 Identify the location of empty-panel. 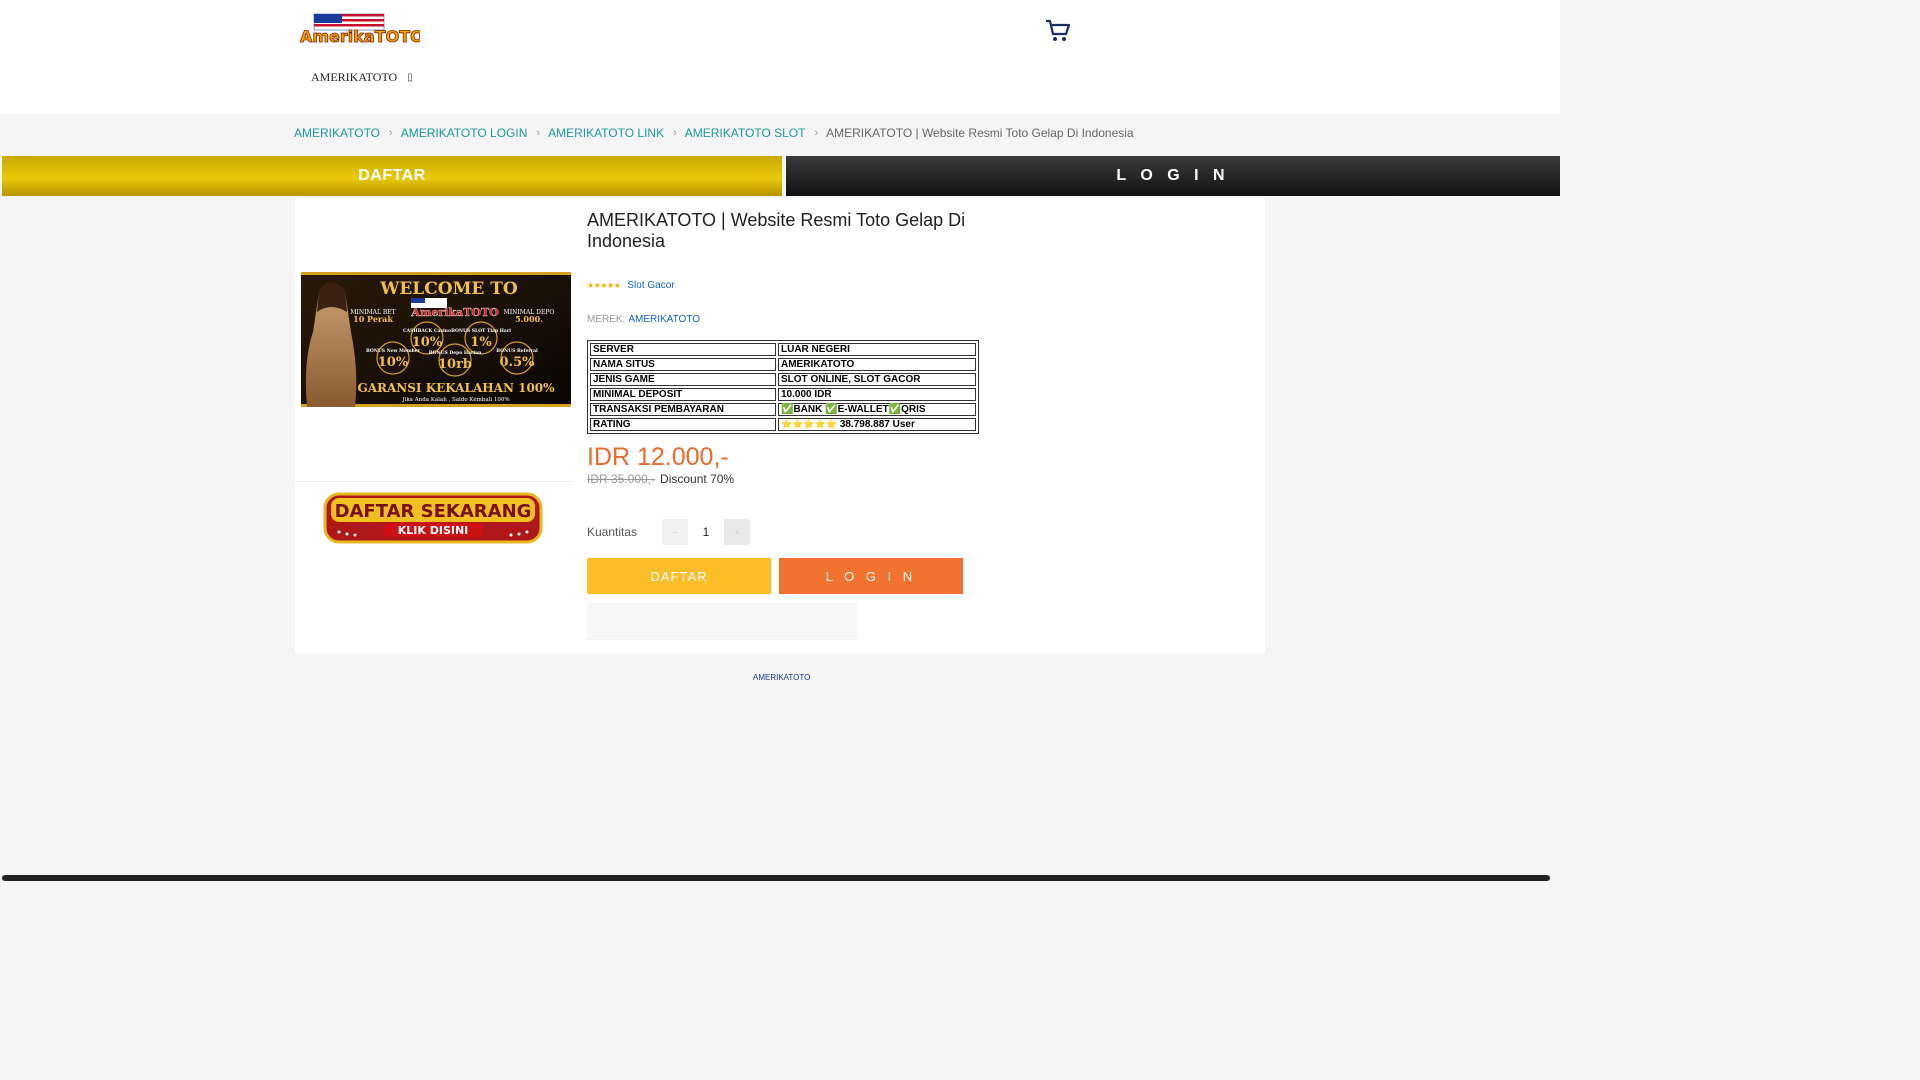
(722, 621).